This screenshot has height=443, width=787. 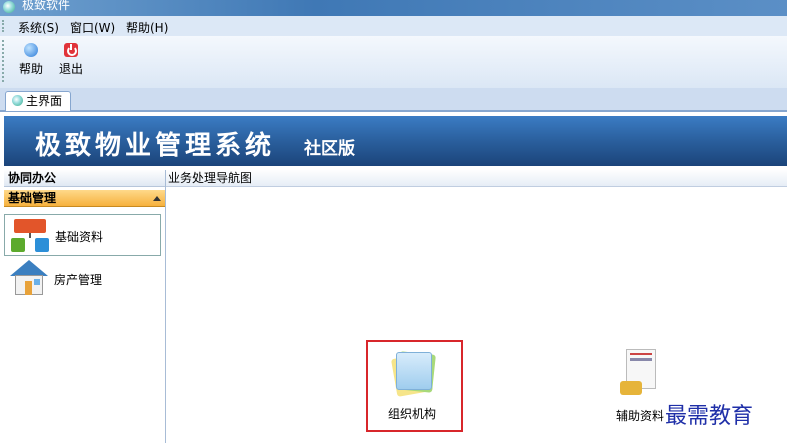 I want to click on tile-organization-label: 组织机构, so click(x=412, y=414).